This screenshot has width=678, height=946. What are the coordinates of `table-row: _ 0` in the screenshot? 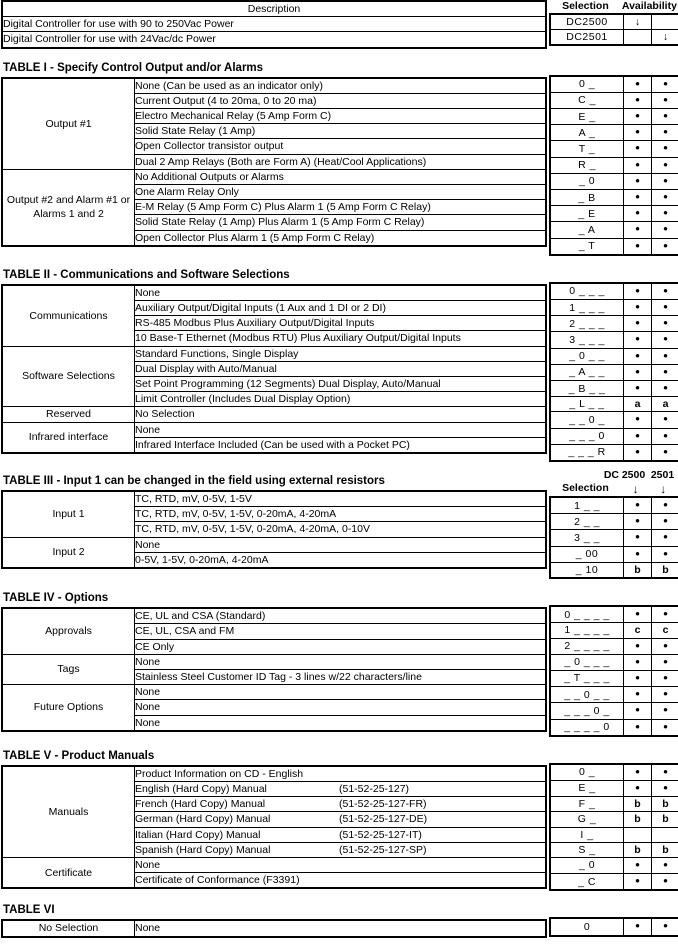 It's located at (613, 865).